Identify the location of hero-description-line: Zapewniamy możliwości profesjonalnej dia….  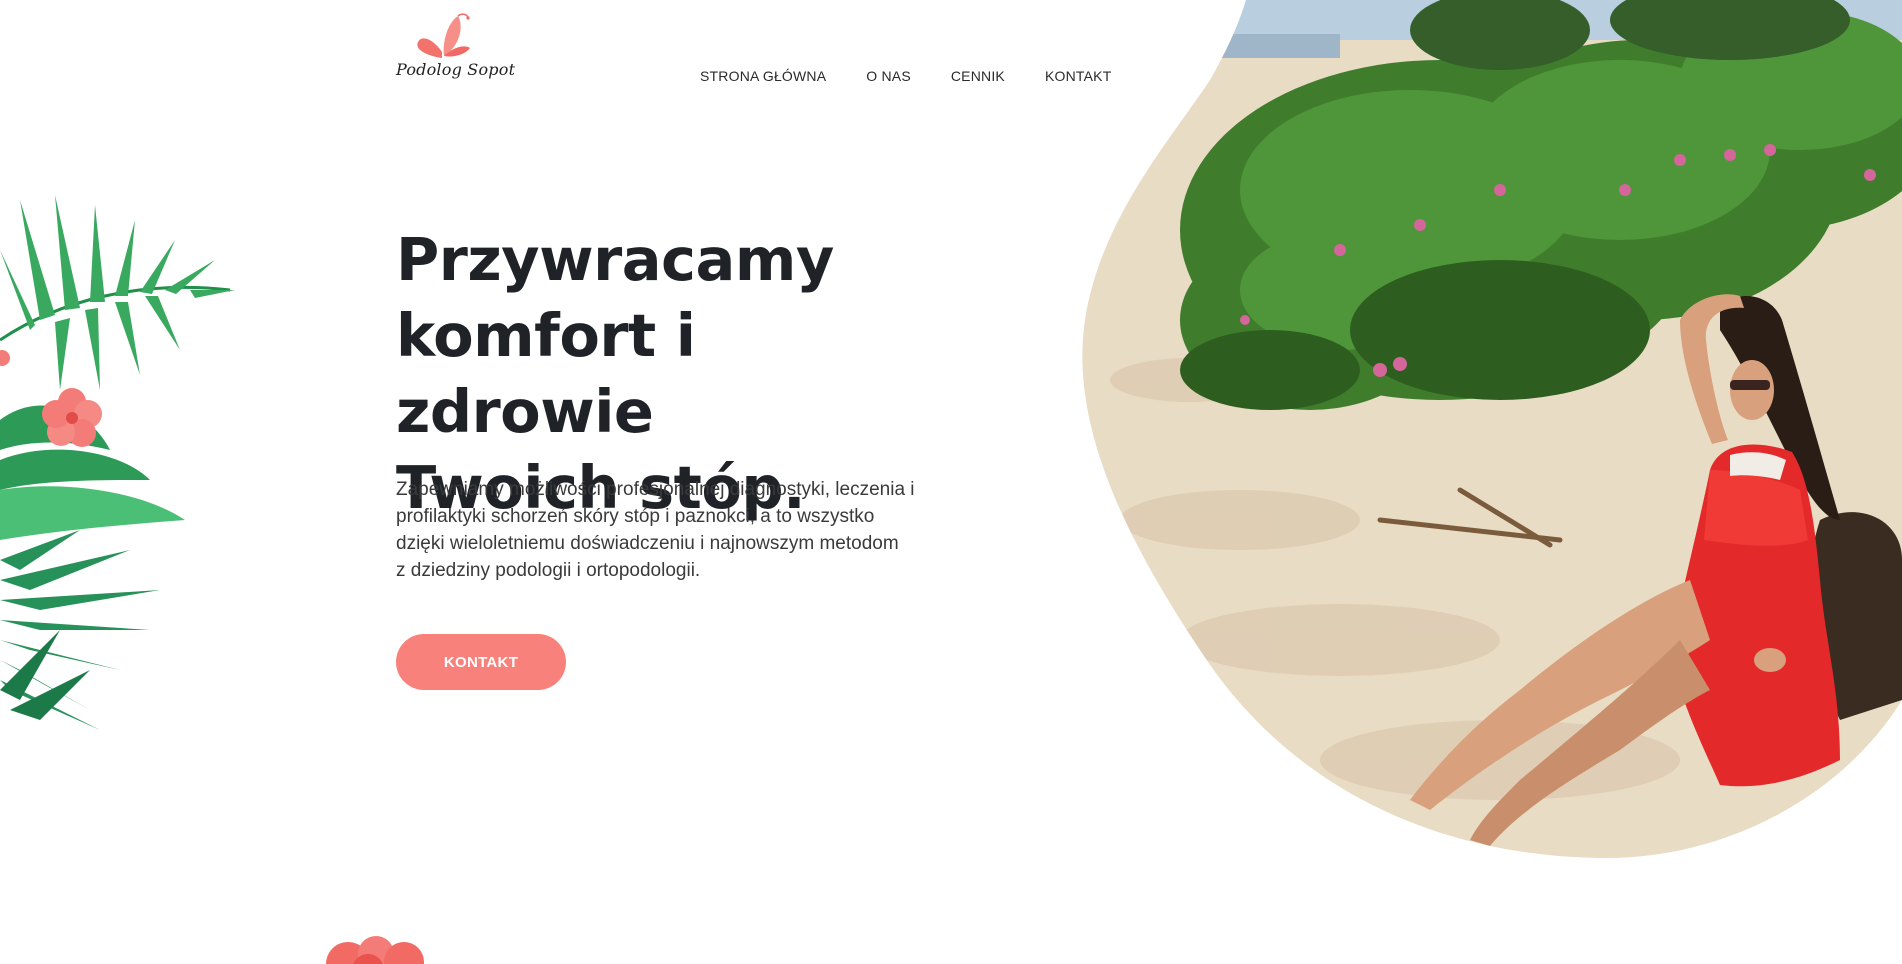
(655, 489).